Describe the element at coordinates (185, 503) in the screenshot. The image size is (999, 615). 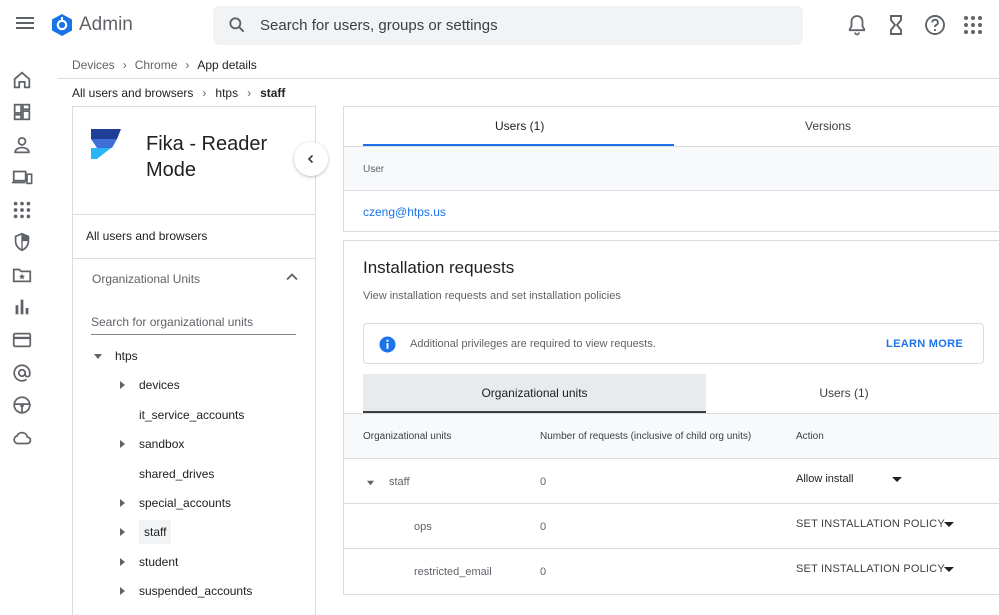
I see `tree-item-label: special_accounts` at that location.